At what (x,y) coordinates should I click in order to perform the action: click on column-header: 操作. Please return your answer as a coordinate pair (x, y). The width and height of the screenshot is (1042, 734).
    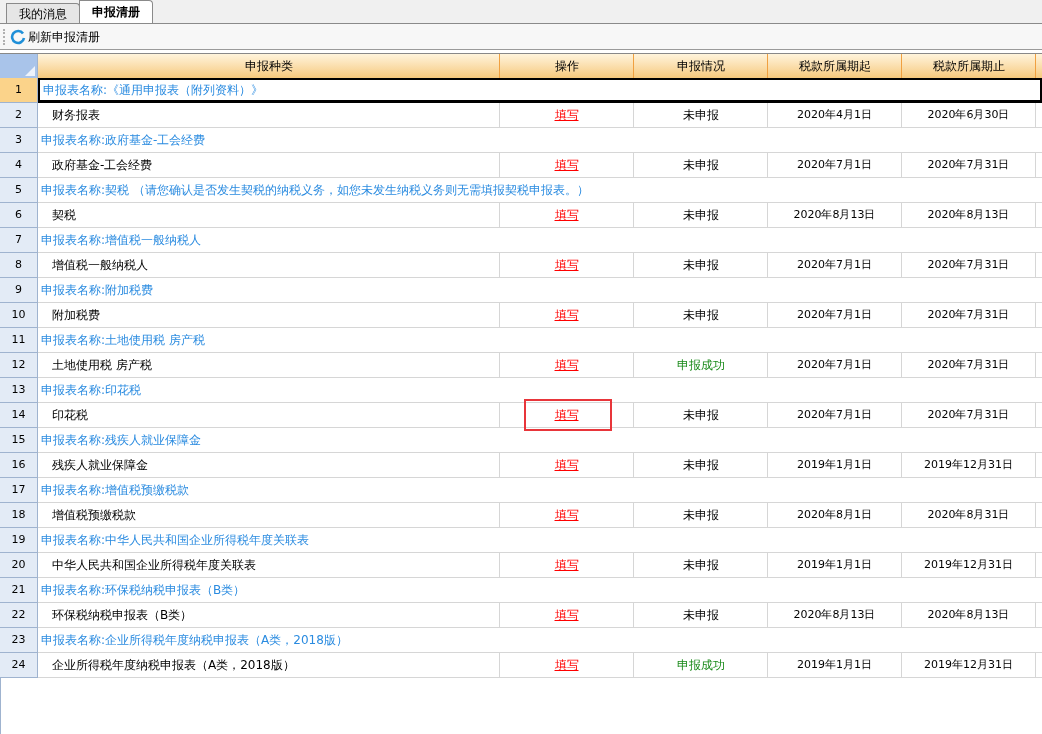
    Looking at the image, I should click on (567, 66).